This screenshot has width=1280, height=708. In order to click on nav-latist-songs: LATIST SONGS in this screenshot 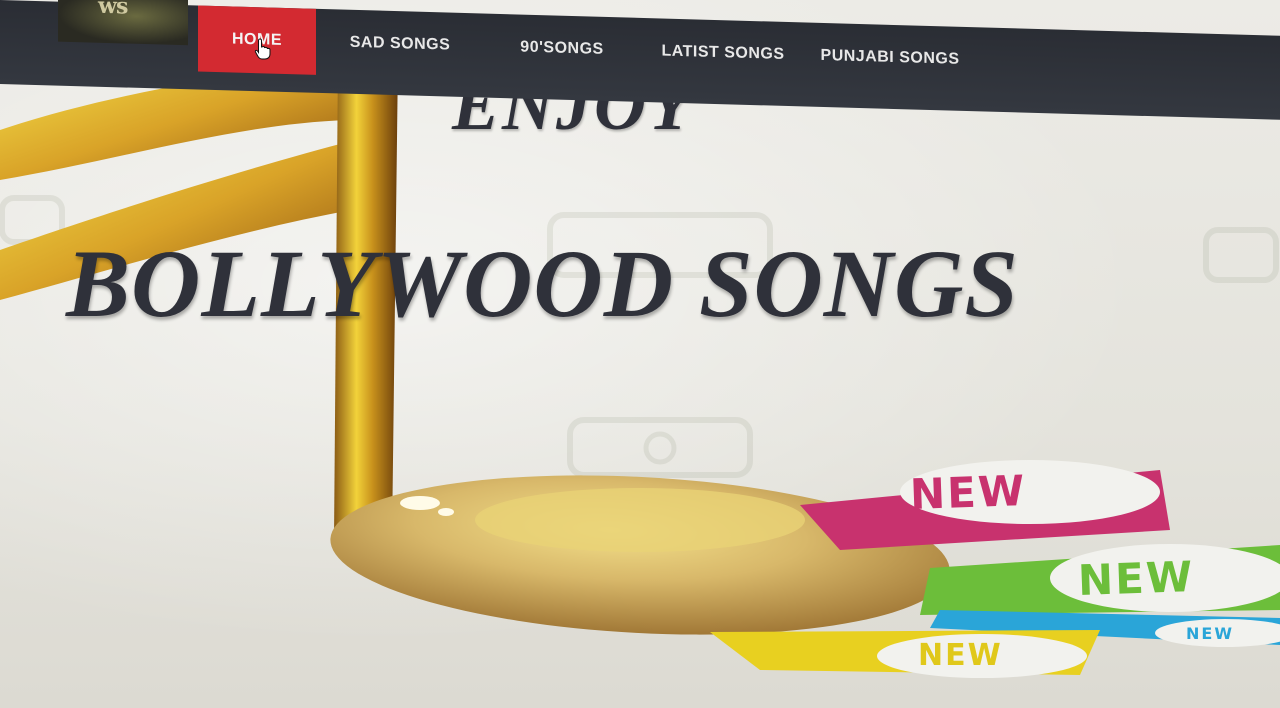, I will do `click(723, 53)`.